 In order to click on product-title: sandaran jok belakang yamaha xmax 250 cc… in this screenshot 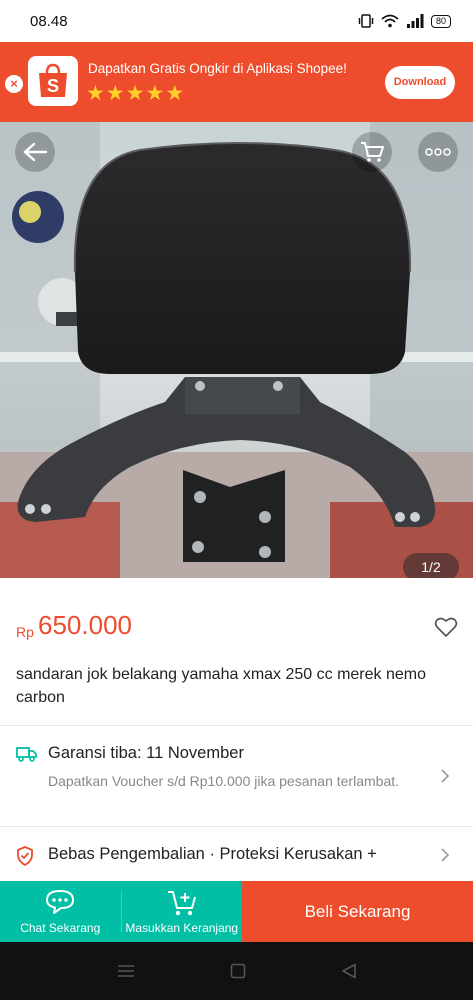, I will do `click(221, 686)`.